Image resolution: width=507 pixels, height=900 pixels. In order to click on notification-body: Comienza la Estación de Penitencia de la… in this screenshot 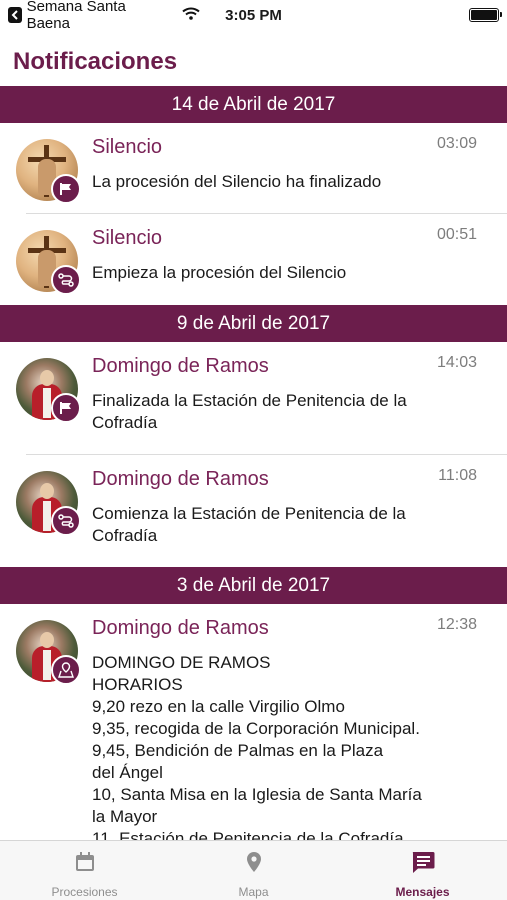, I will do `click(249, 524)`.